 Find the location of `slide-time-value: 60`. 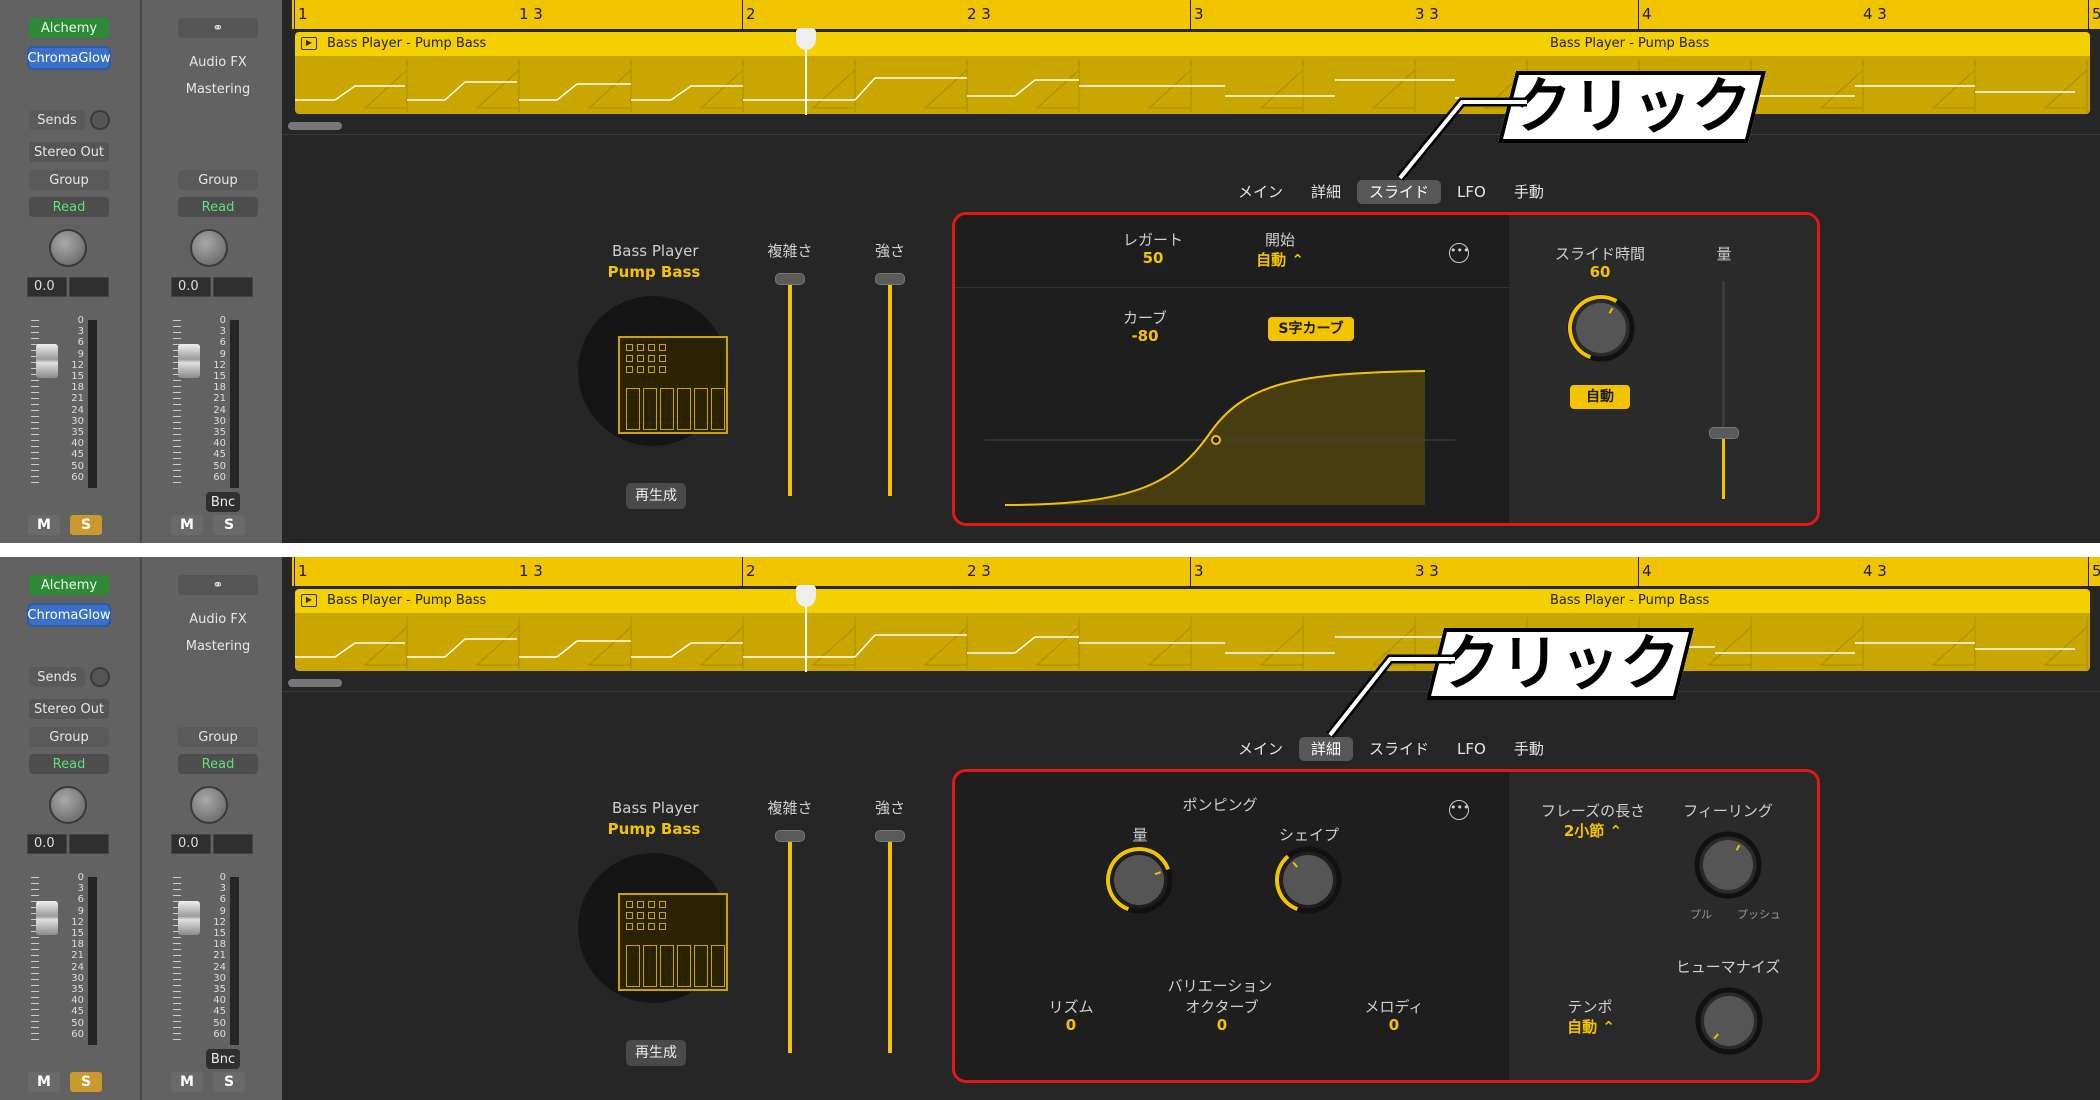

slide-time-value: 60 is located at coordinates (1600, 272).